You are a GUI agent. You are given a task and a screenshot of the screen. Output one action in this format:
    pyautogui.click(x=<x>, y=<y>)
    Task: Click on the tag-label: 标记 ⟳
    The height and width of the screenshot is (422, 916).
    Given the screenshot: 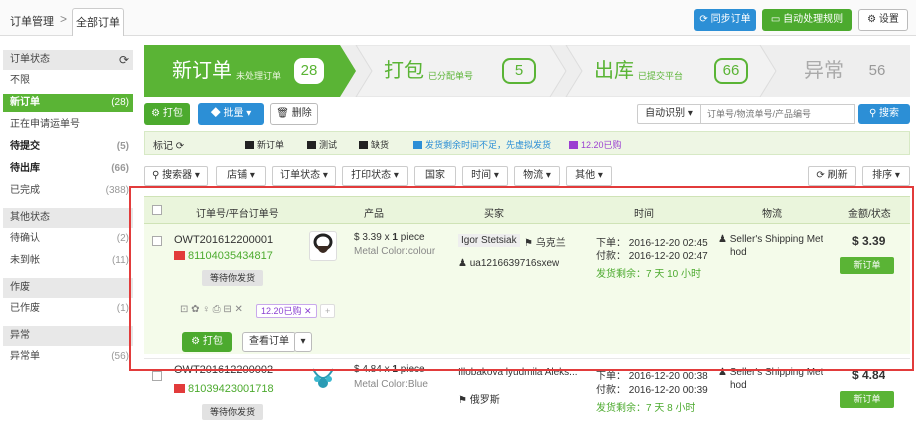 What is the action you would take?
    pyautogui.click(x=169, y=146)
    